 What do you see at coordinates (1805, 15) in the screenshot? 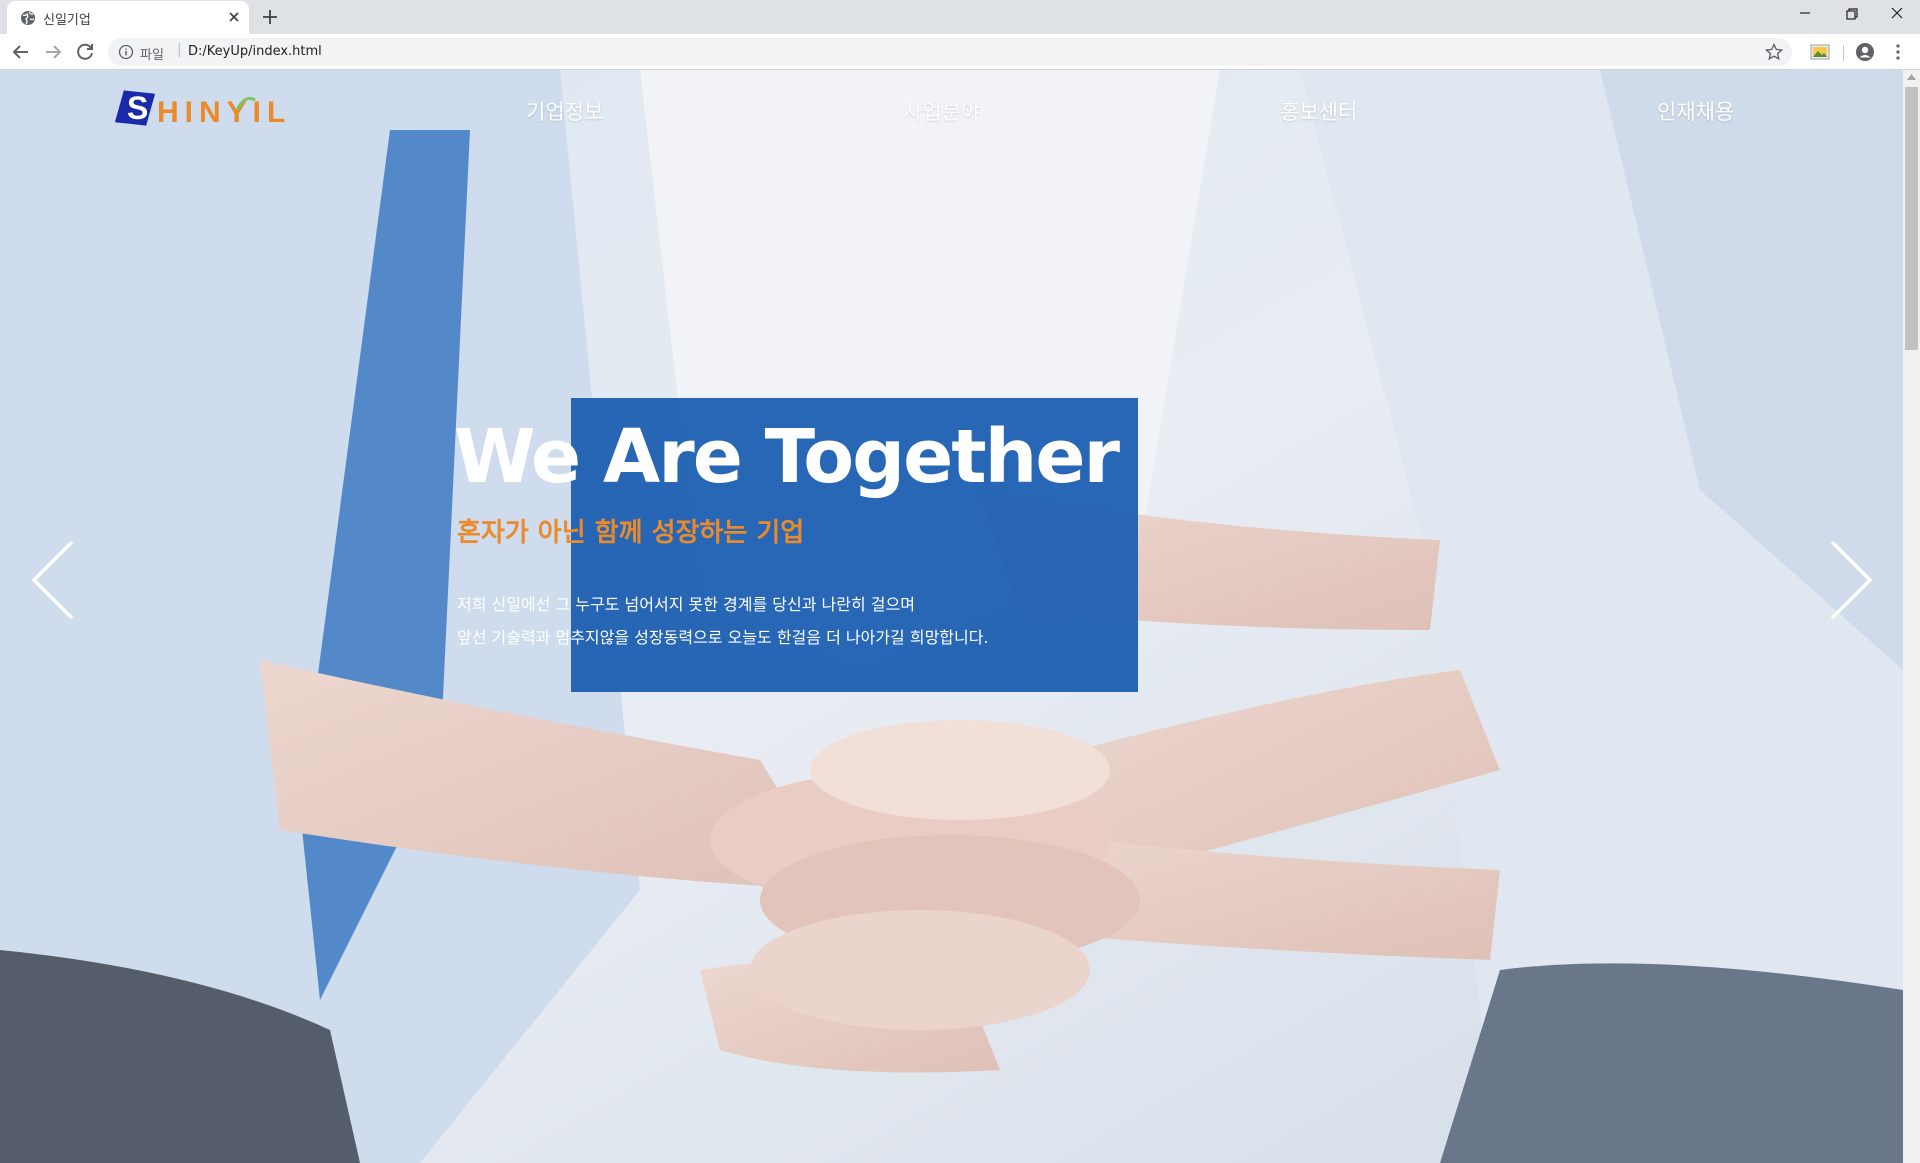
I see `minimize-icon` at bounding box center [1805, 15].